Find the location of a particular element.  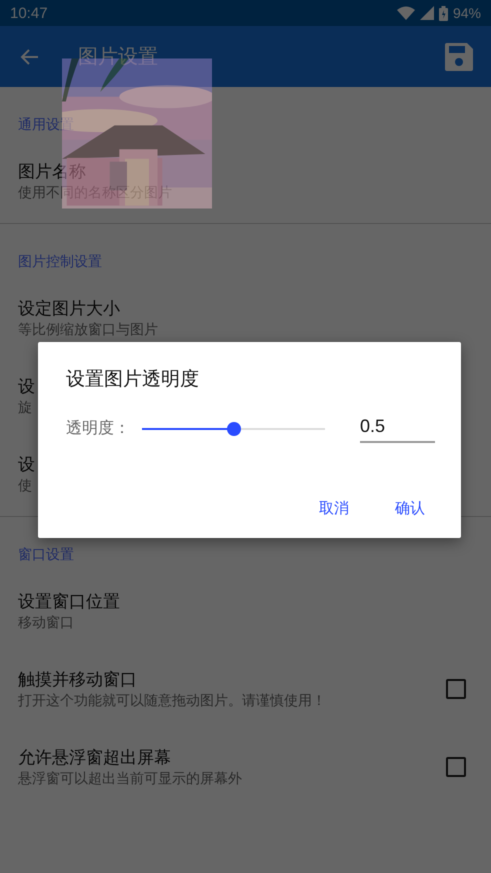

item-subtitle: 打开这个功能就可以随意拖动图片。请谨慎使用！ is located at coordinates (172, 701).